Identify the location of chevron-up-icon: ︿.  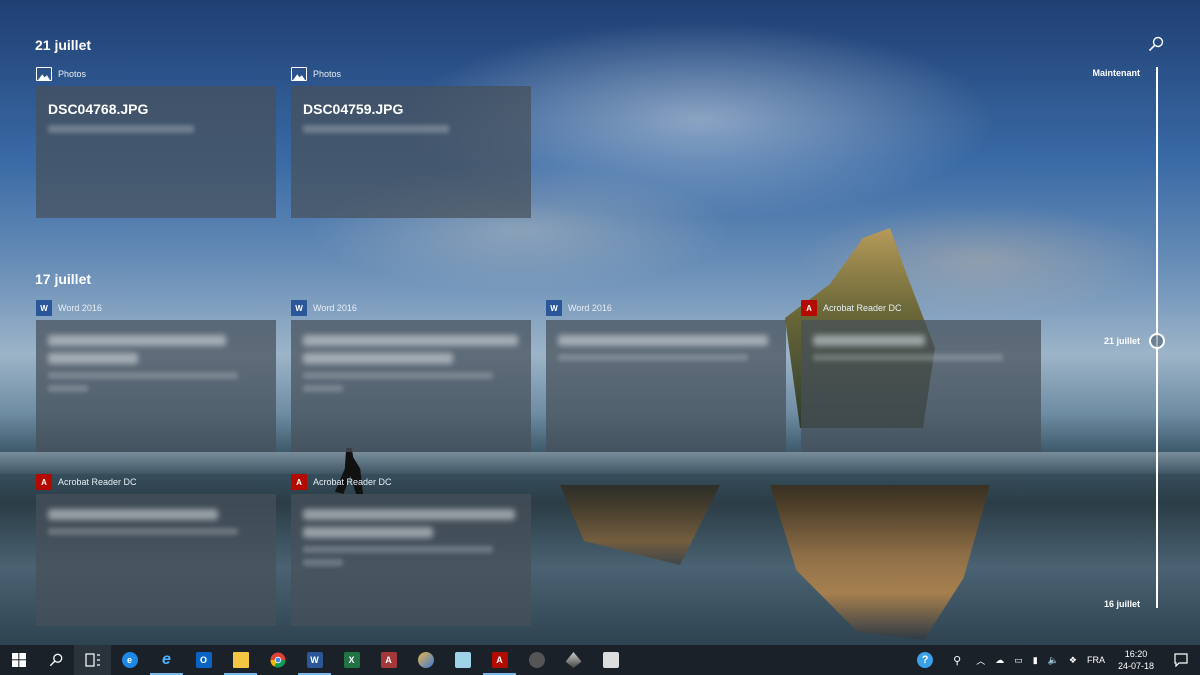
(981, 660).